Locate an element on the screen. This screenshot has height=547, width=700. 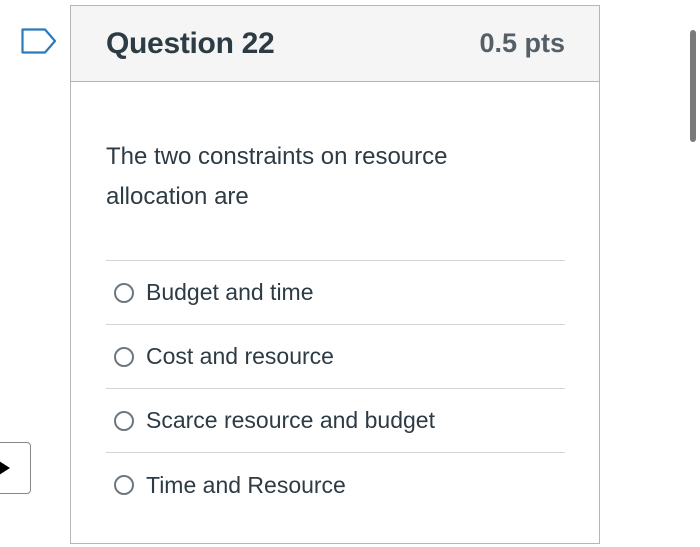
question-header: Question 22 0.5 pts is located at coordinates (335, 44).